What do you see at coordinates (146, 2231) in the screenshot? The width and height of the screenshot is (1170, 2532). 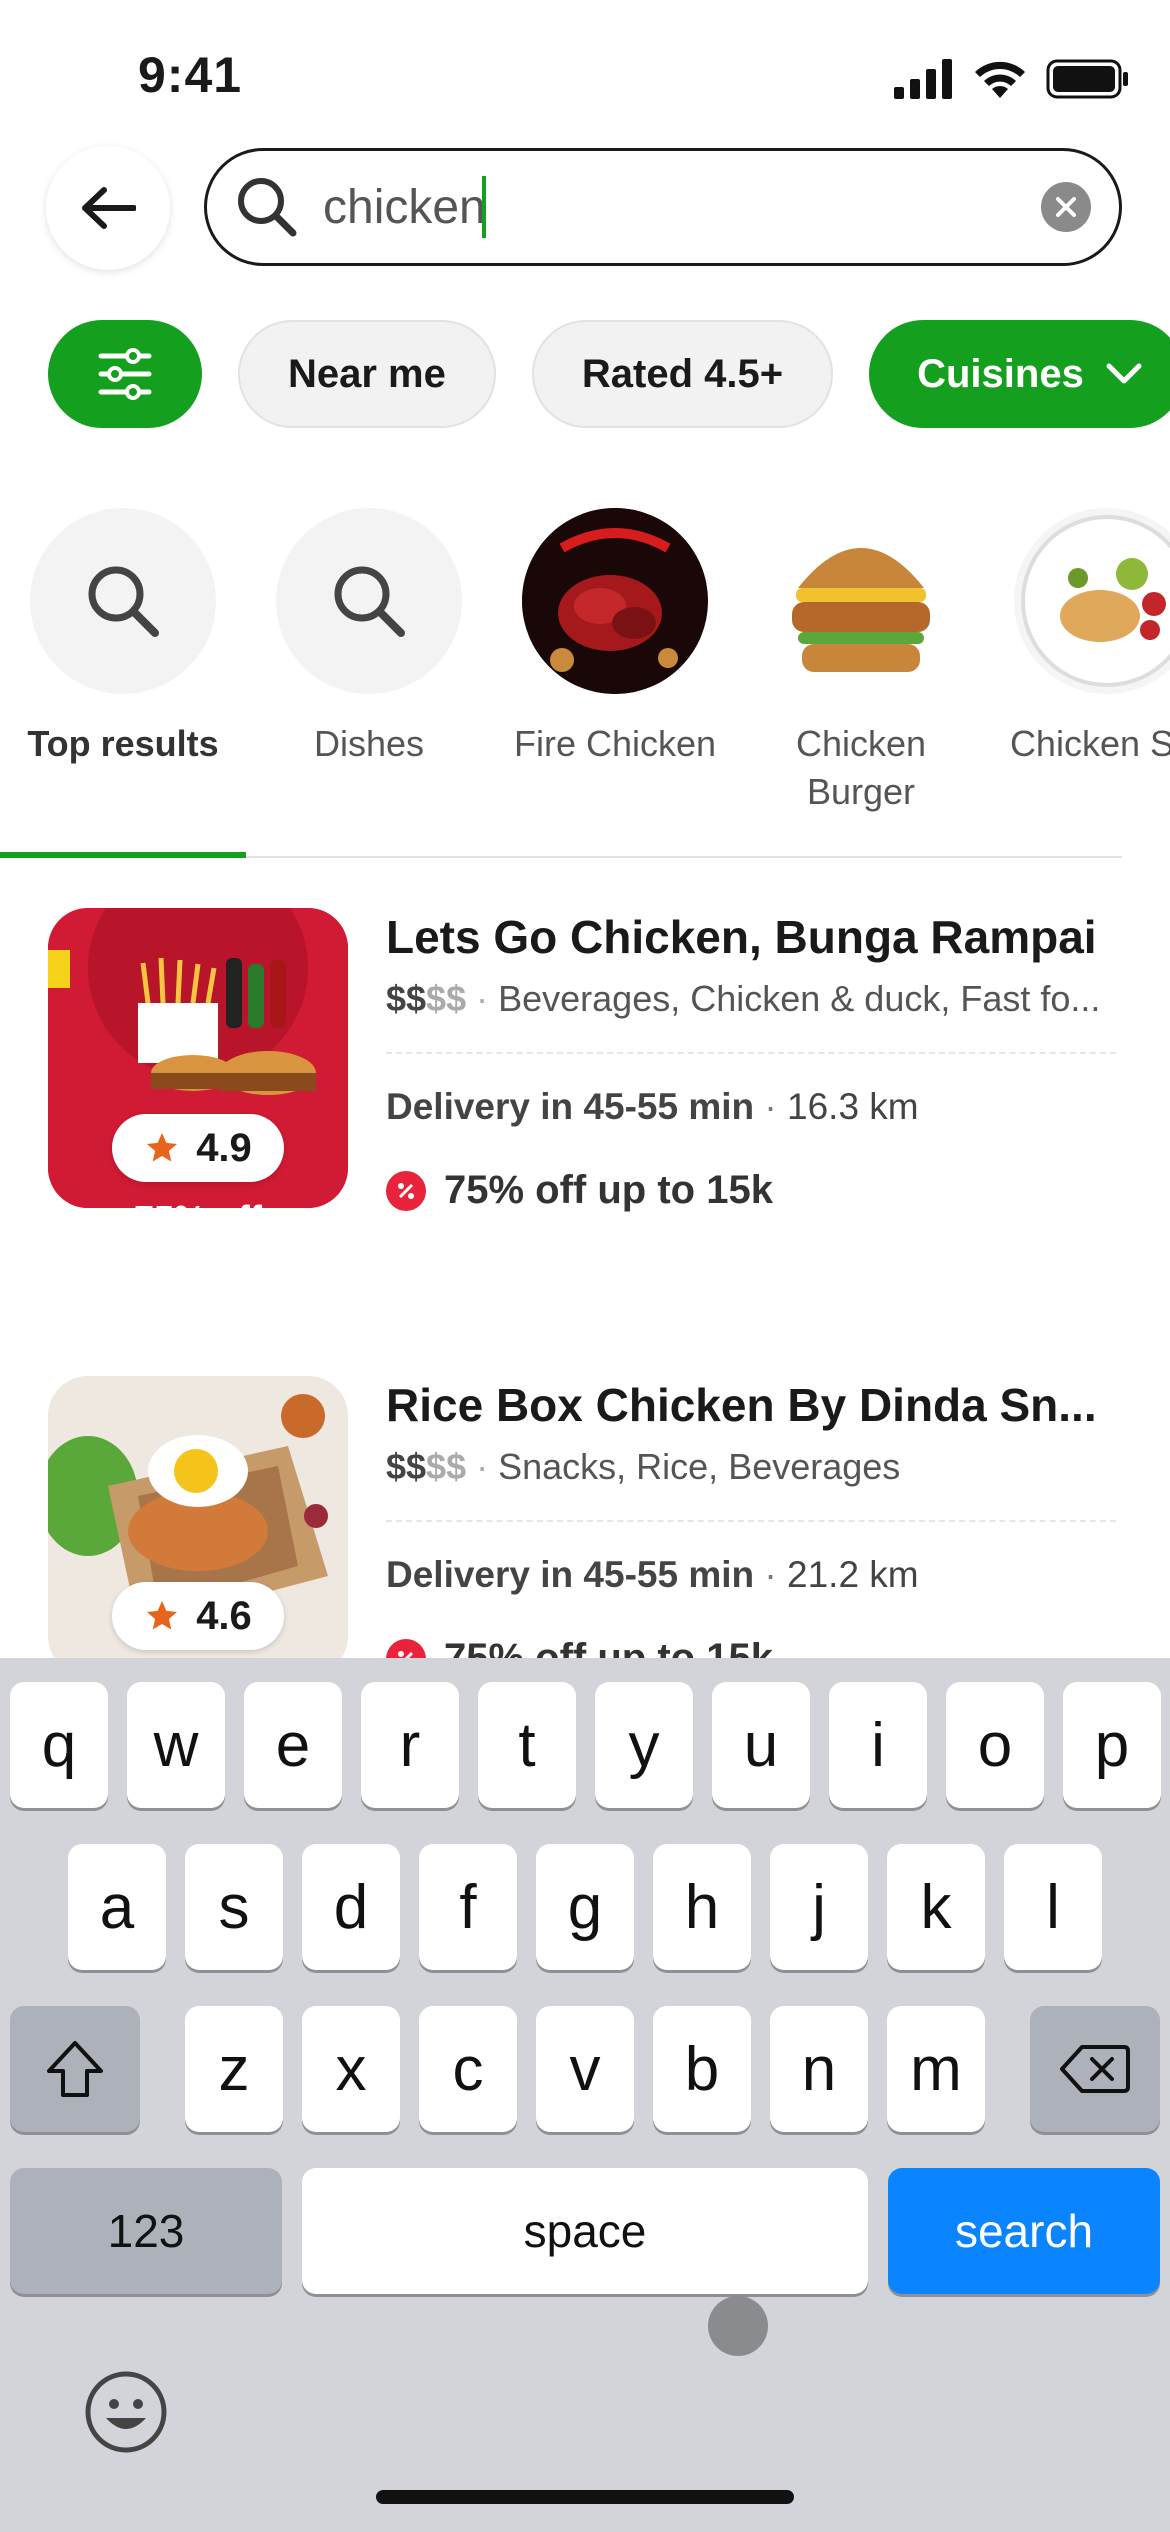 I see `numbers-key: 123` at bounding box center [146, 2231].